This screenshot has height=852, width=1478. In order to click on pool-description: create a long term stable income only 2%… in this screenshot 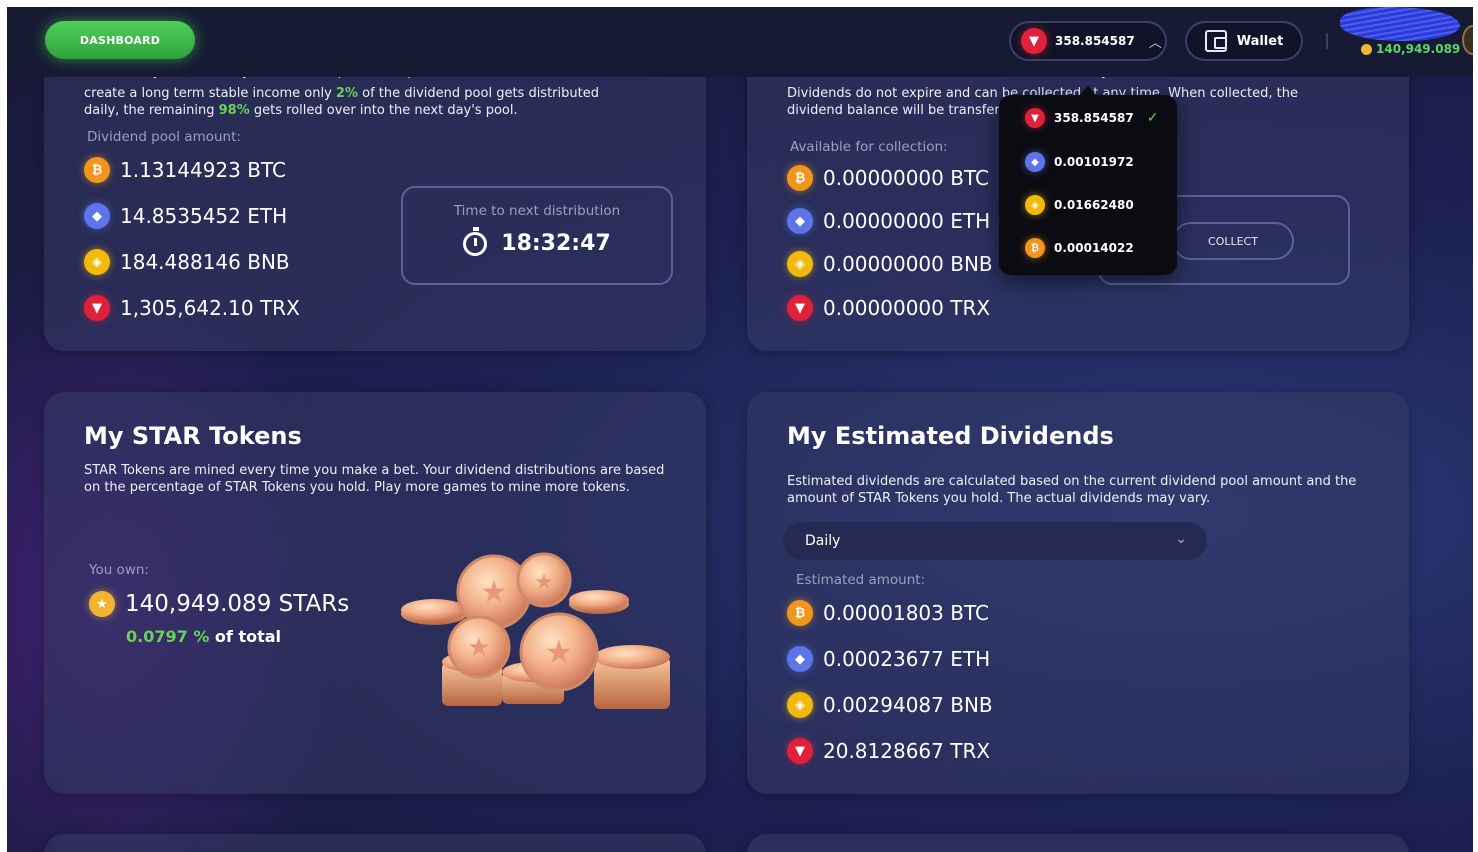, I will do `click(341, 102)`.